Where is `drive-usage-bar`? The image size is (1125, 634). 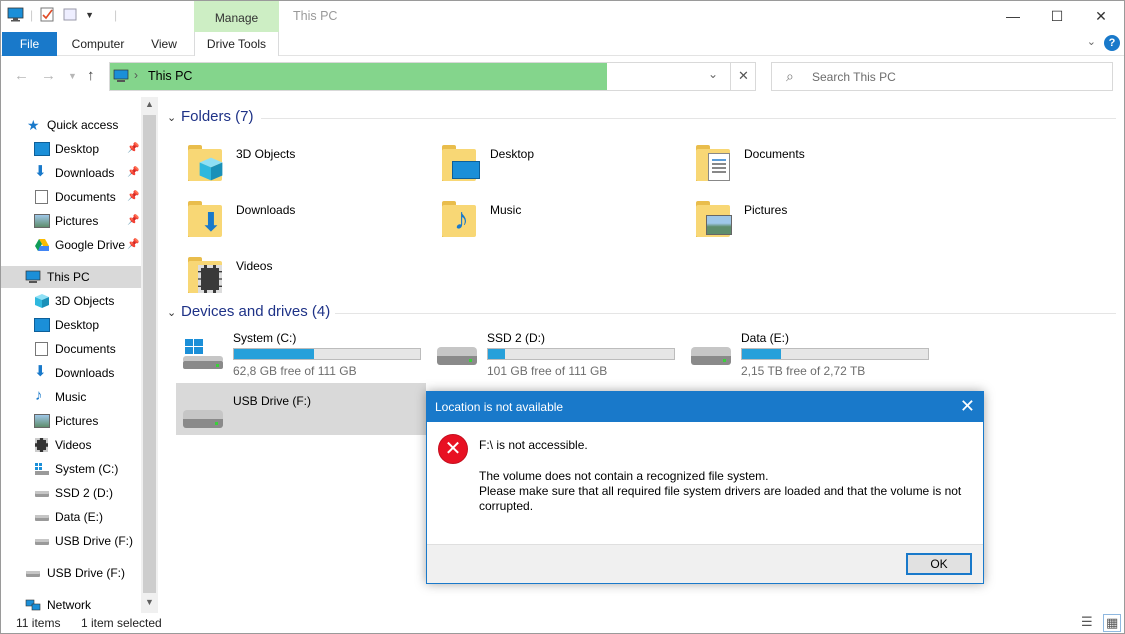
drive-usage-bar is located at coordinates (581, 354).